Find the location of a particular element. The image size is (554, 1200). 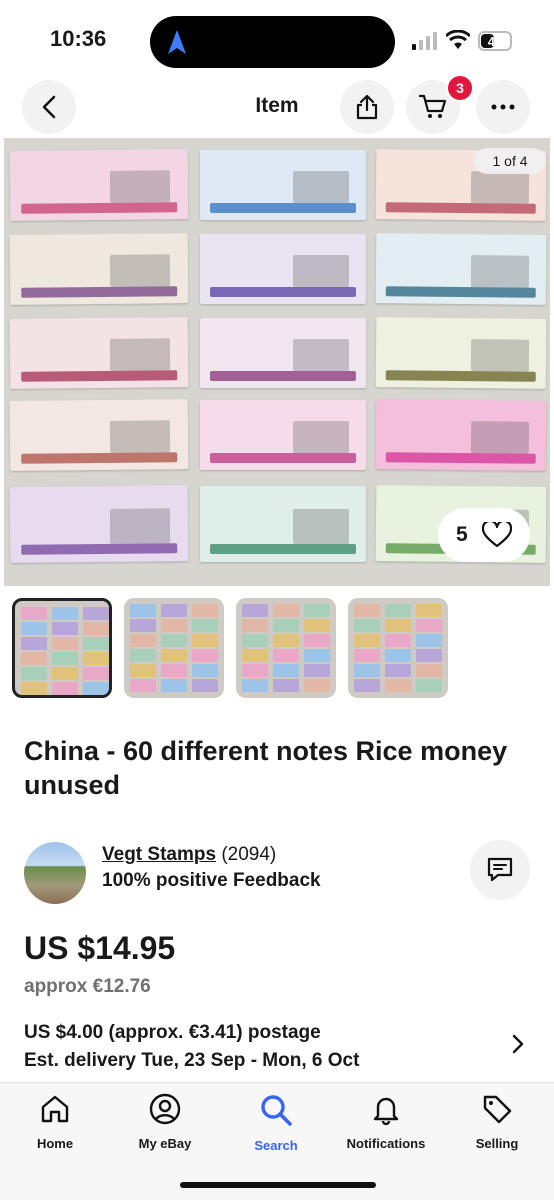

seller-name-link: Vegt Stamps is located at coordinates (159, 854).